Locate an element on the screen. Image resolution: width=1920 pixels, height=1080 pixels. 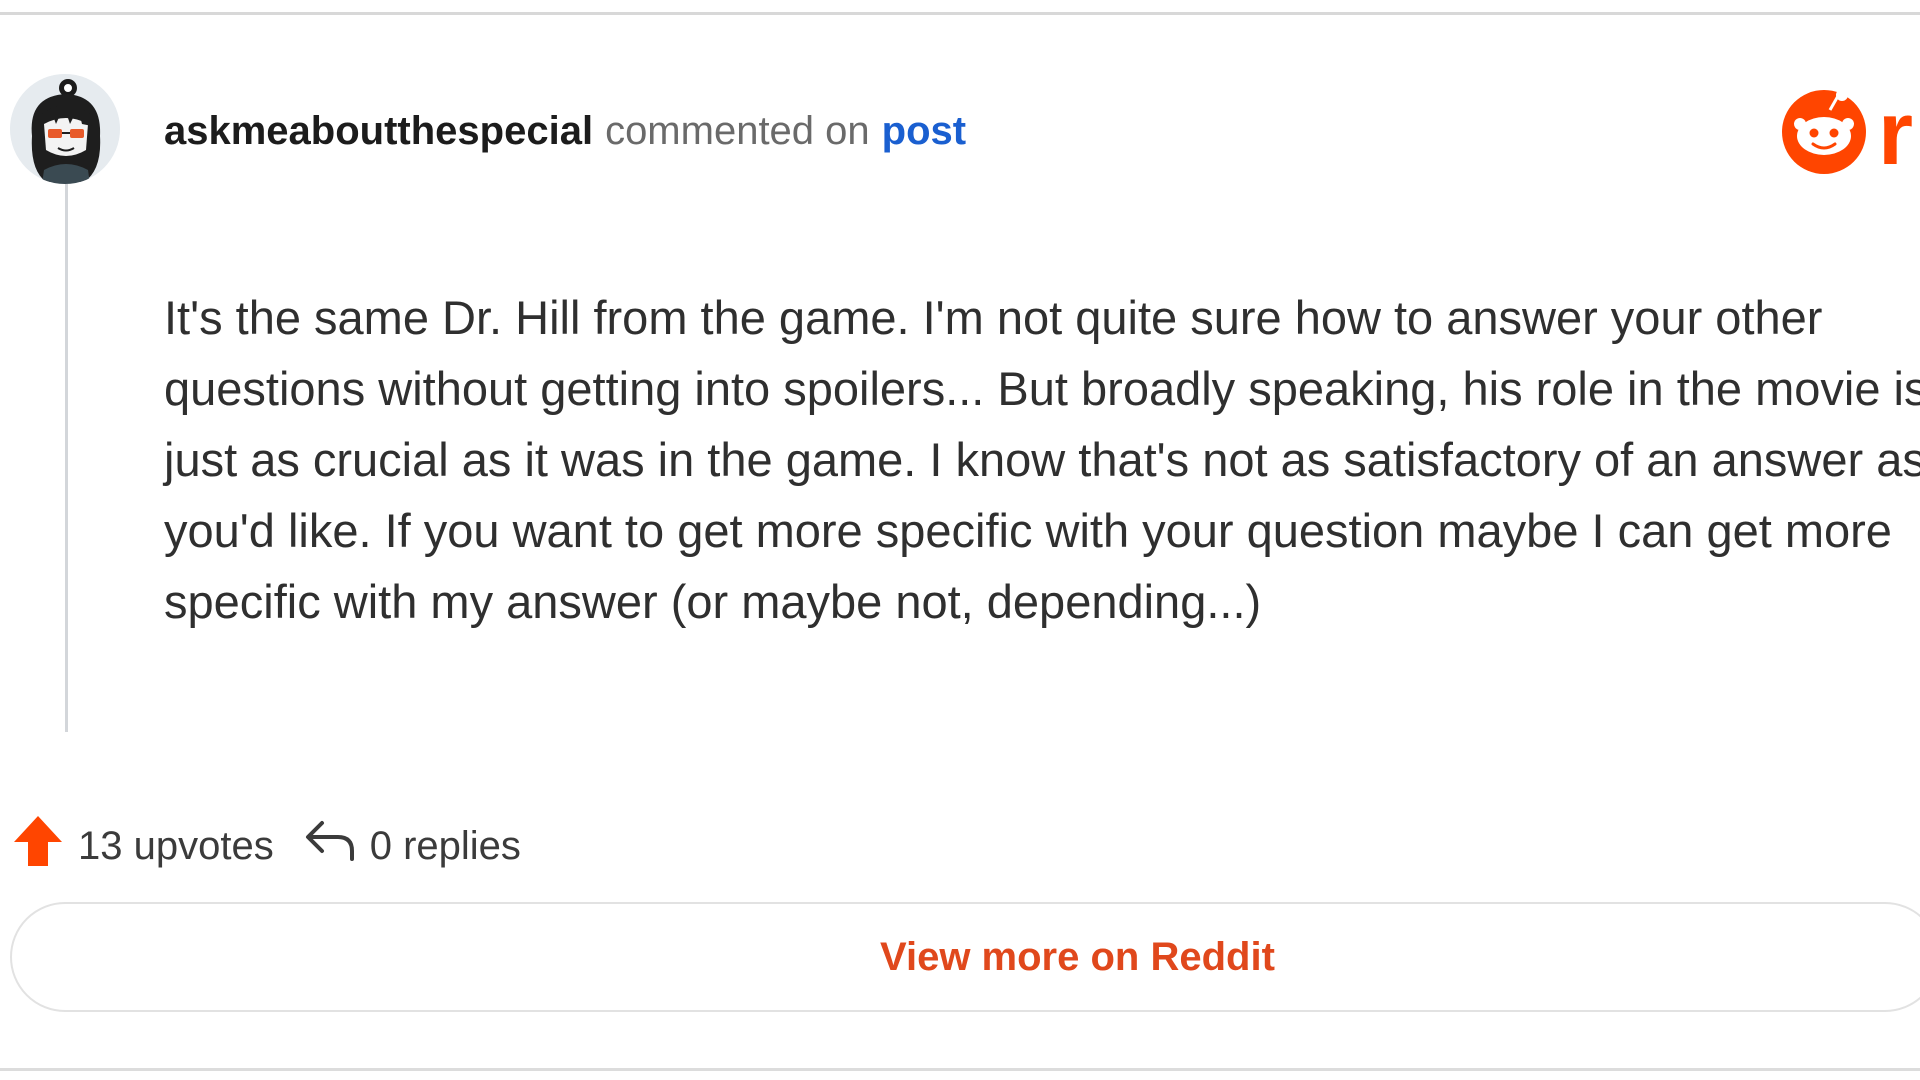
reddit-logo-icon: r is located at coordinates (1847, 131).